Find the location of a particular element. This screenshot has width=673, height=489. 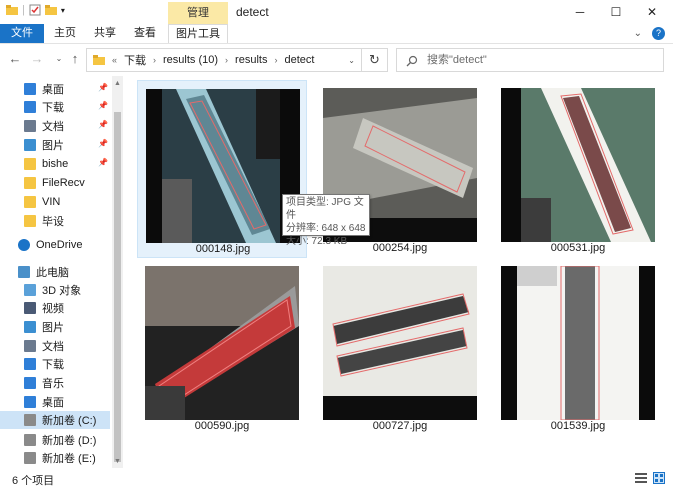

sidebar-item: 桌面 is located at coordinates (55, 402).